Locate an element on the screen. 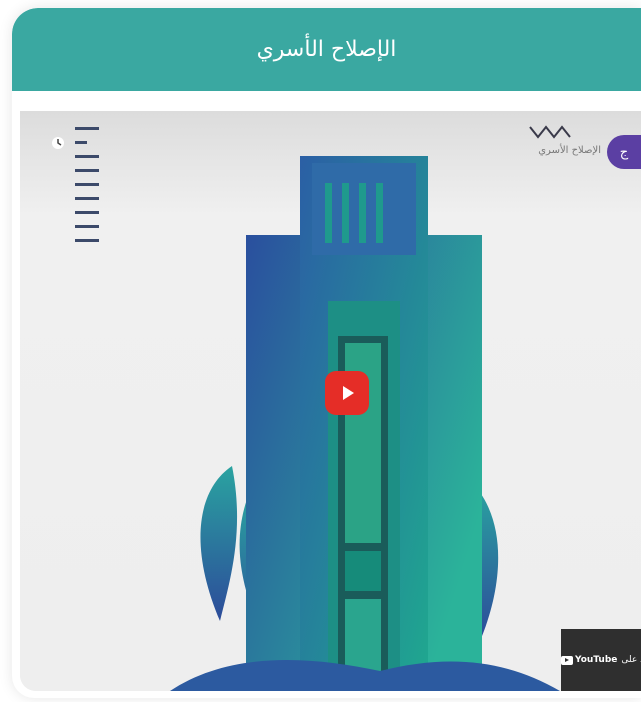  dot-pattern is located at coordinates (87, 184).